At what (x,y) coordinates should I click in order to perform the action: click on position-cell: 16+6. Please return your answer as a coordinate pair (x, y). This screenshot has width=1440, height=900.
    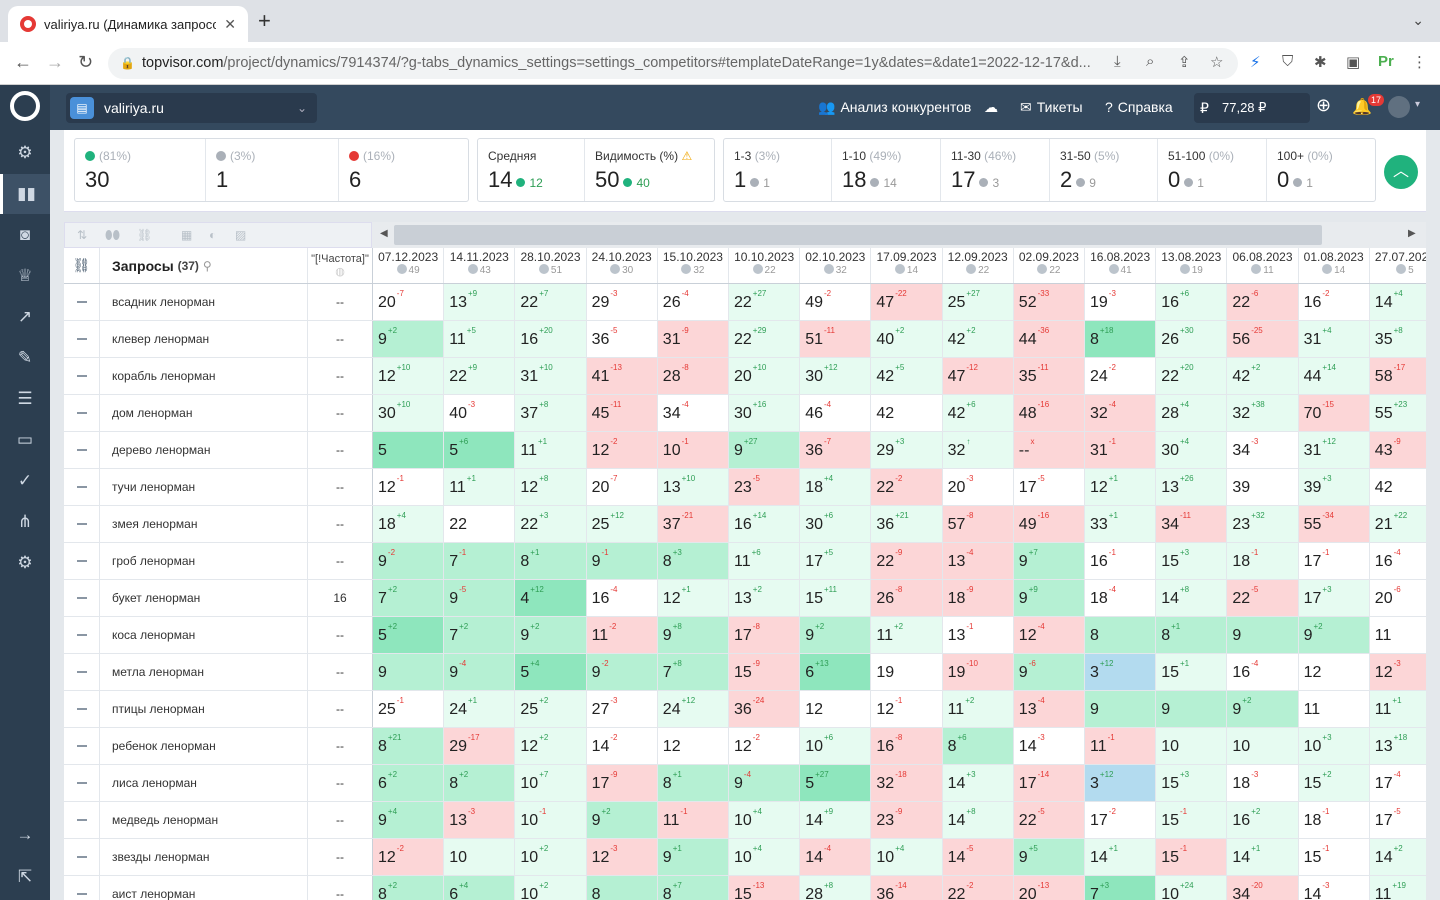
    Looking at the image, I should click on (1192, 302).